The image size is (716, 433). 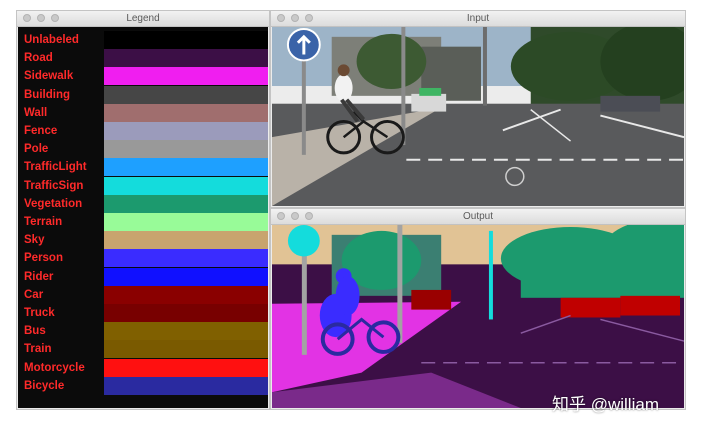 I want to click on legend-row: Unlabeled, so click(x=143, y=40).